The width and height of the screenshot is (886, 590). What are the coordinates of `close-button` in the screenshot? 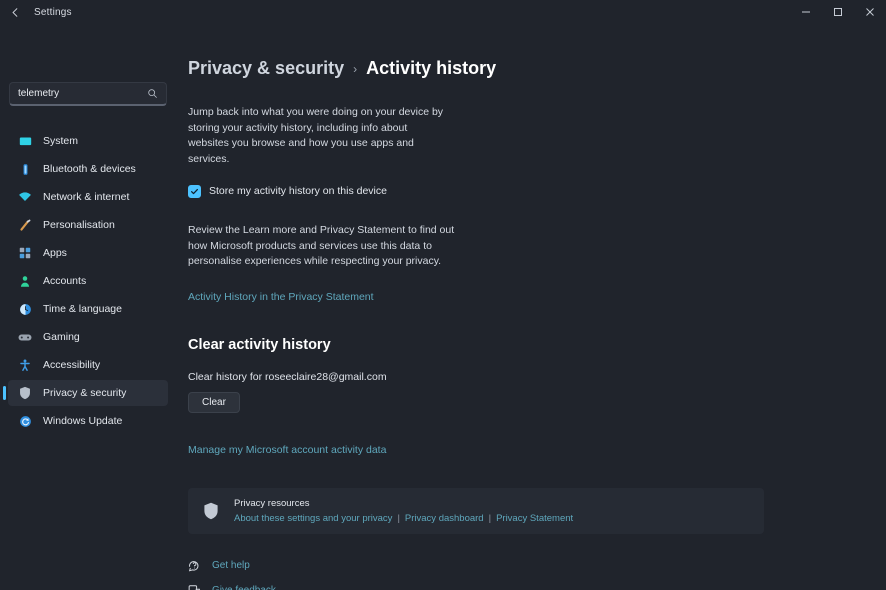 It's located at (870, 12).